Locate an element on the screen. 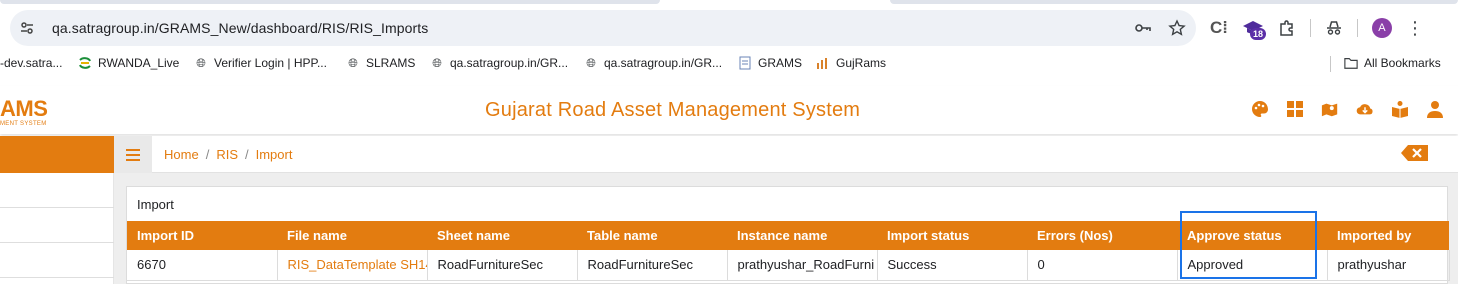 The height and width of the screenshot is (284, 1458). open-book-icon is located at coordinates (1400, 109).